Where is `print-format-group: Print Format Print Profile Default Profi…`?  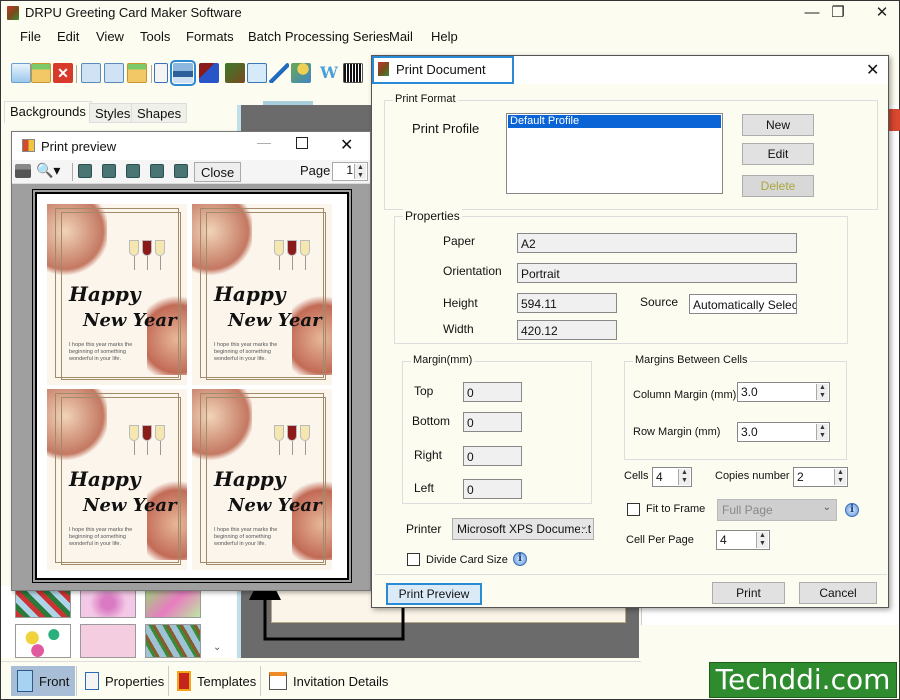
print-format-group: Print Format Print Profile Default Profi… is located at coordinates (631, 151).